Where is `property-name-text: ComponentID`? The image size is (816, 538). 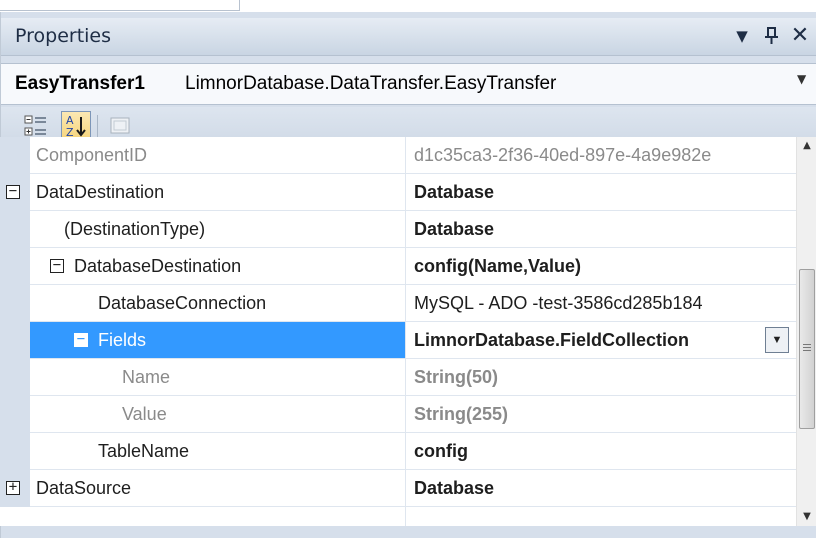 property-name-text: ComponentID is located at coordinates (92, 155).